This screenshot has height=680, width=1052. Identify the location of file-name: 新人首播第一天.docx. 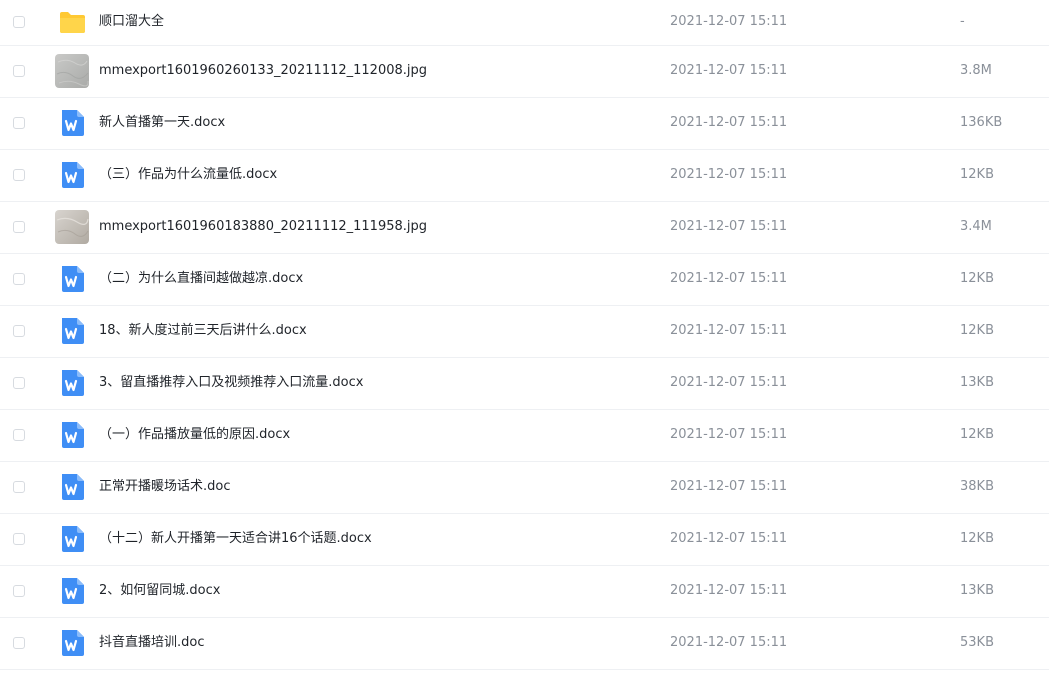
(162, 123).